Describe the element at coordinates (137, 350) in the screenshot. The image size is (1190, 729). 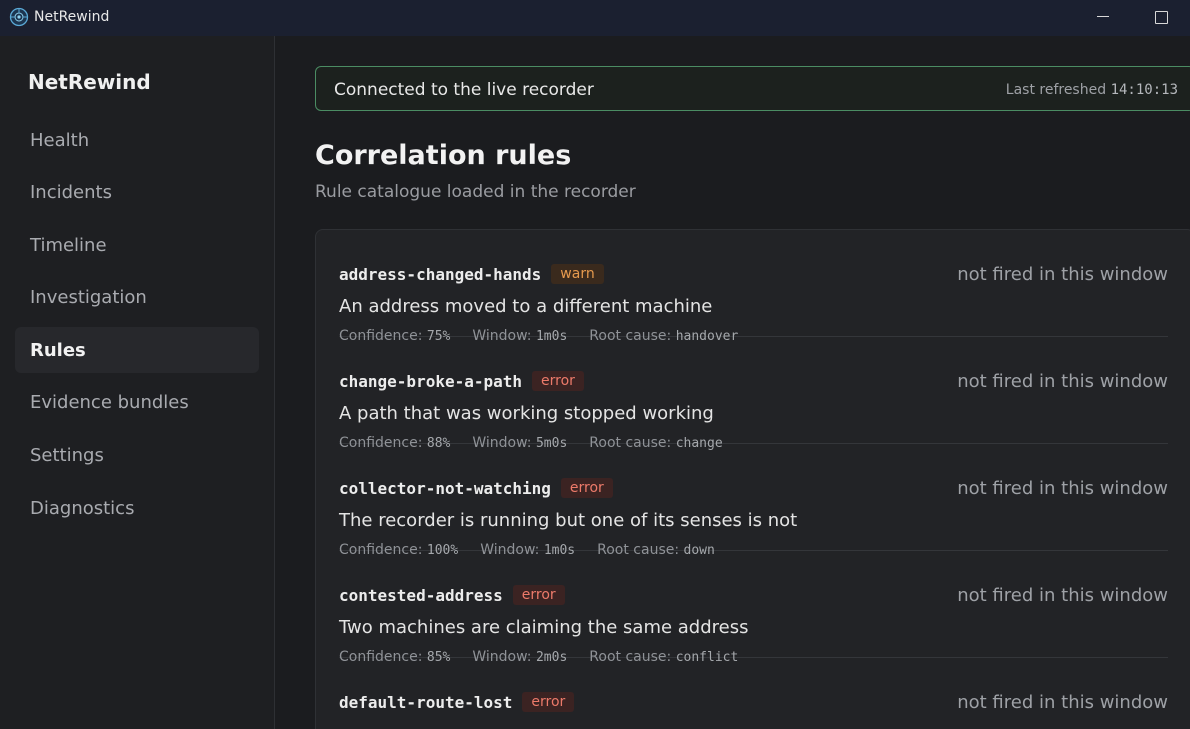
I see `sidebar-item-rules: Rules` at that location.